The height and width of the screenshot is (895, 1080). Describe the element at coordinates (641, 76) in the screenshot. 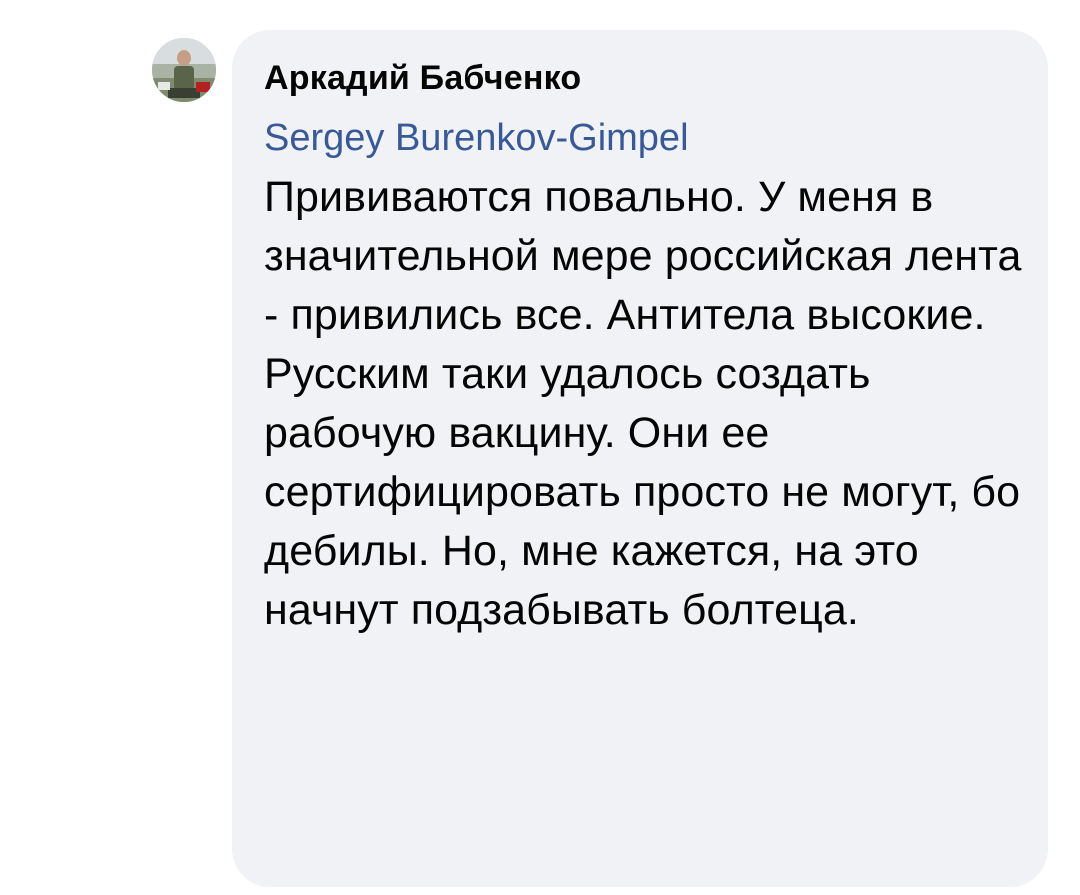

I see `comment-author-name: Аркадий Бабченко` at that location.